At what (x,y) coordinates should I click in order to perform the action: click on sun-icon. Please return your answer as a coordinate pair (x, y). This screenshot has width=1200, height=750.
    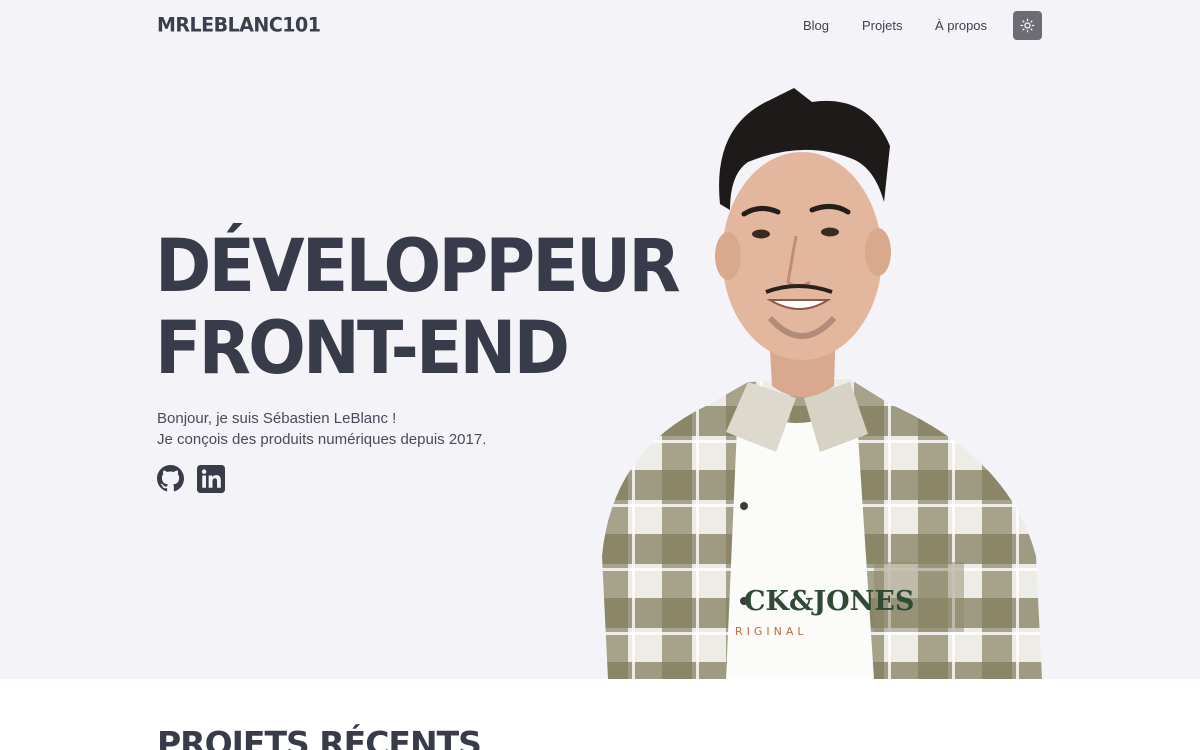
    Looking at the image, I should click on (1027, 25).